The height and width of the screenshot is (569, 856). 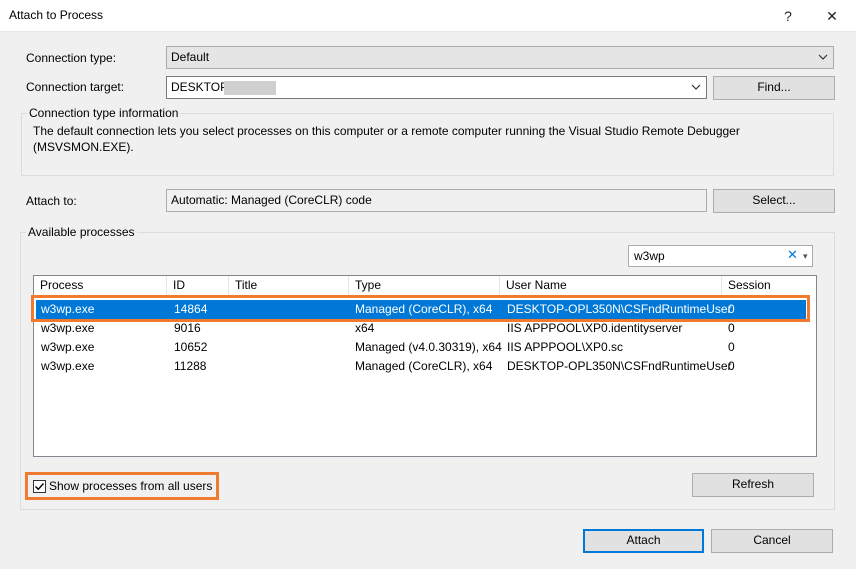 What do you see at coordinates (619, 366) in the screenshot?
I see `cell-user-name: DESKTOP-OPL350N\CSFndRuntimeUser` at bounding box center [619, 366].